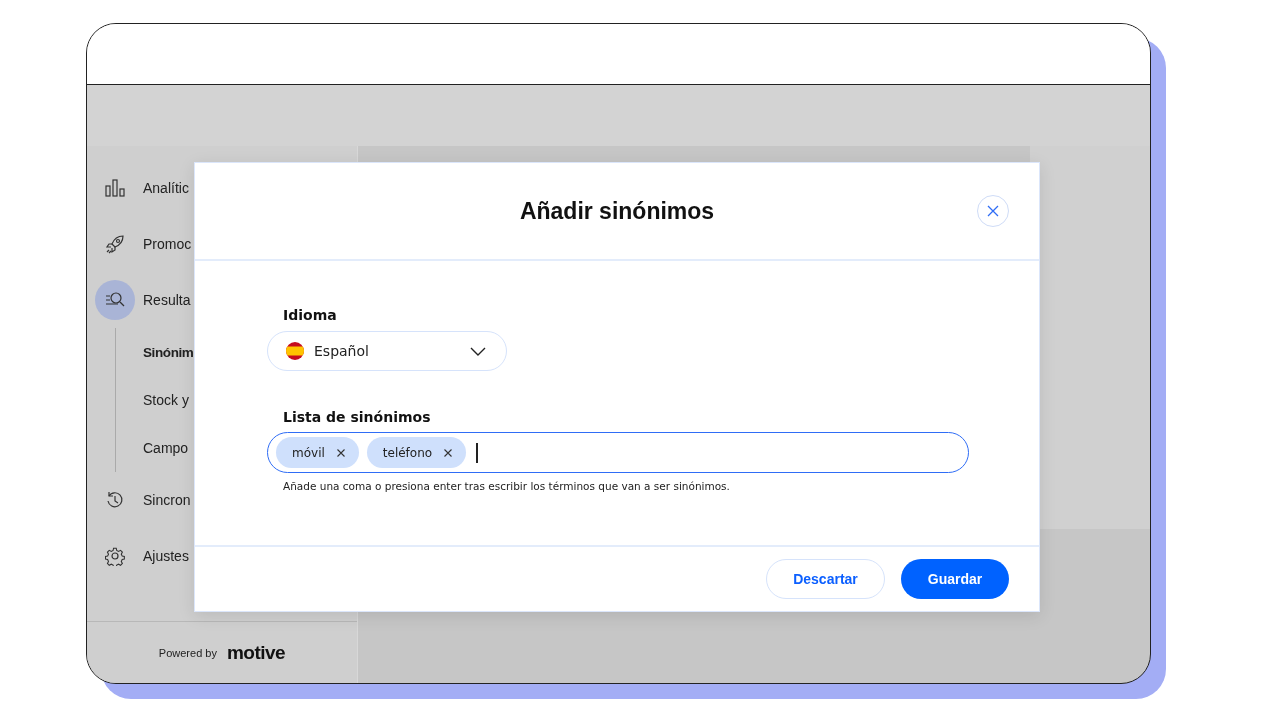 This screenshot has width=1280, height=720. Describe the element at coordinates (256, 652) in the screenshot. I see `logo: motive` at that location.